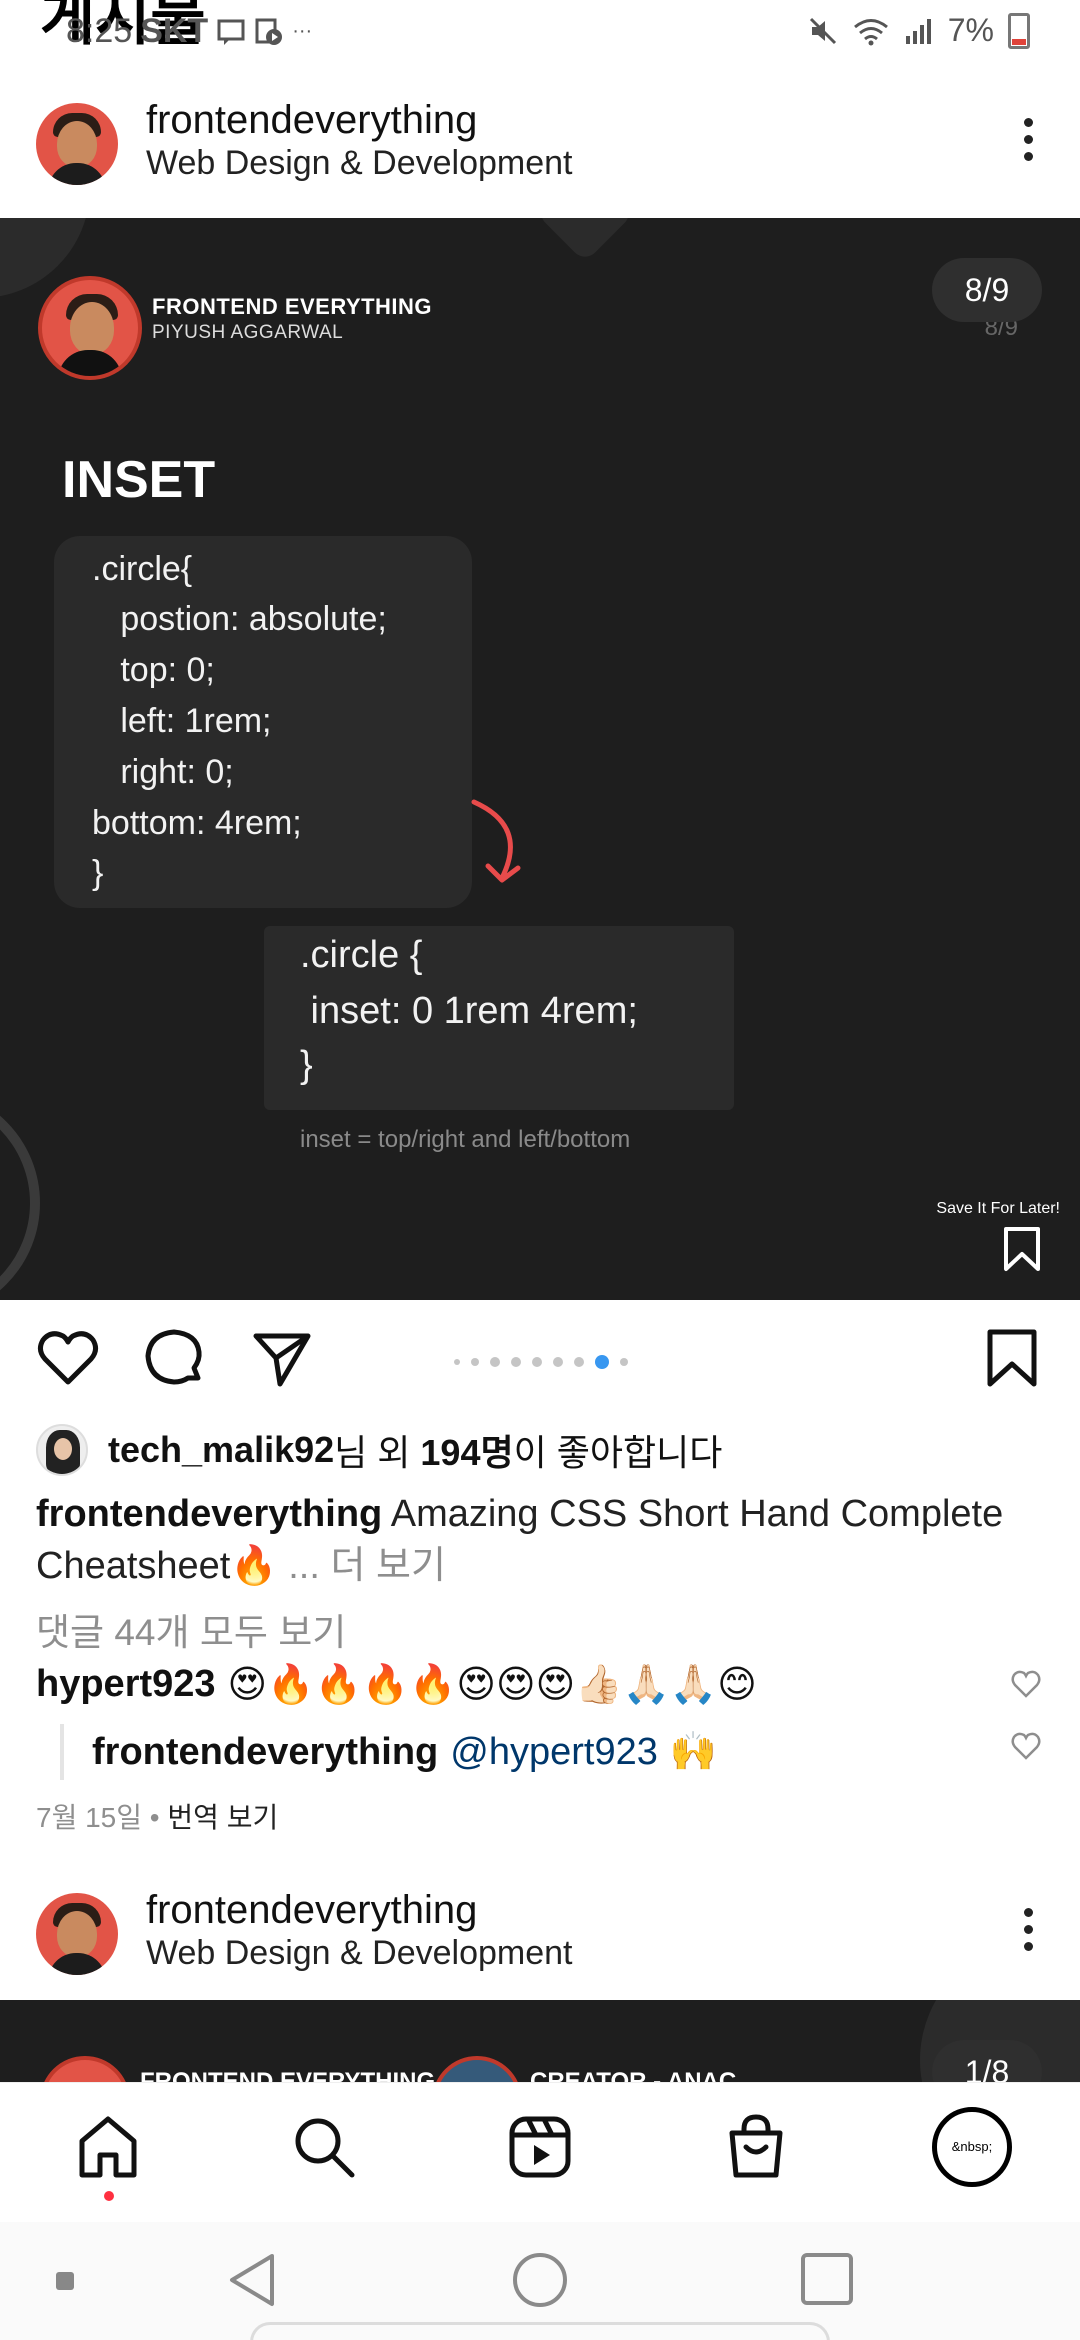  Describe the element at coordinates (361, 955) in the screenshot. I see `code-line: .circle {` at that location.